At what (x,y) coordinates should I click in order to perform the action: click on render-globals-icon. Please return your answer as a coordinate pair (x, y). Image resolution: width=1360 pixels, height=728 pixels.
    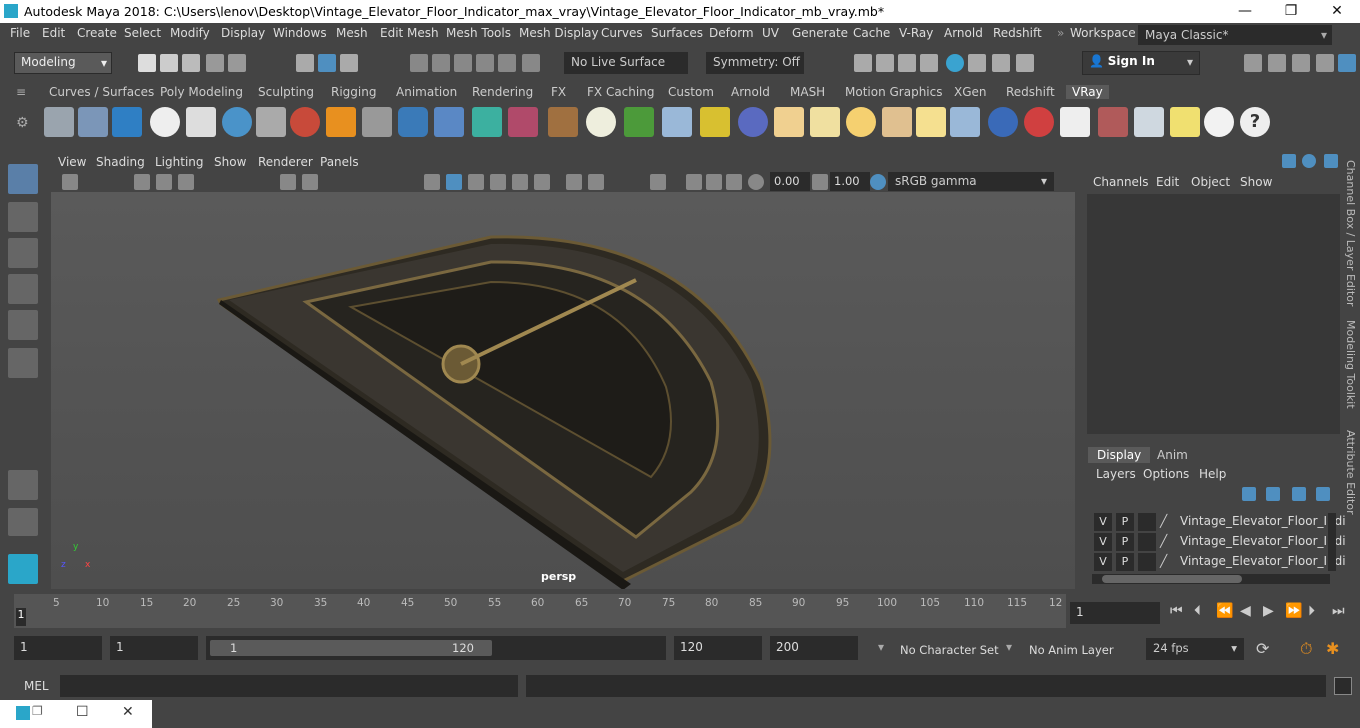
    Looking at the image, I should click on (1001, 63).